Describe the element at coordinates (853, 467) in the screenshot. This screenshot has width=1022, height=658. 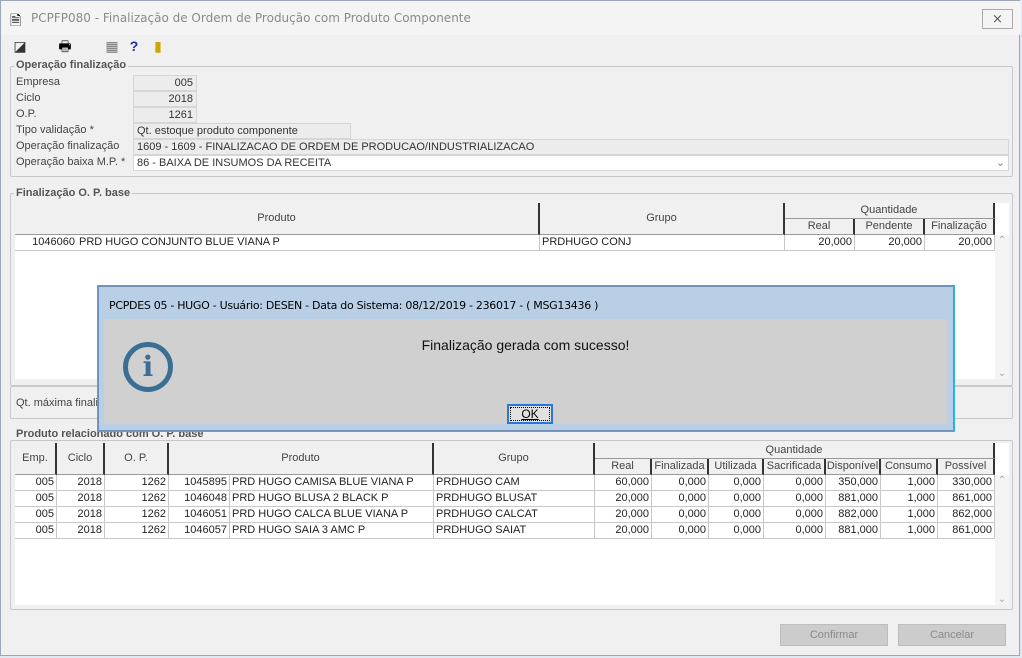
I see `col-disponivel: Disponível` at that location.